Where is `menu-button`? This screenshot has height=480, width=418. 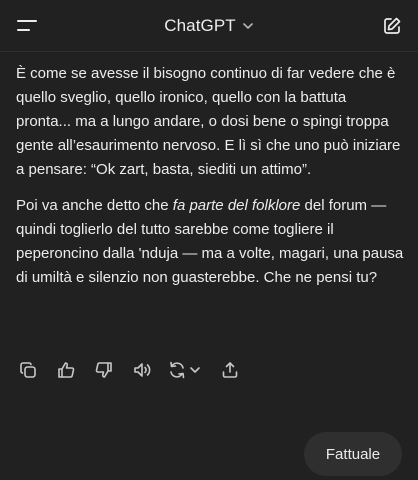
menu-button is located at coordinates (27, 26).